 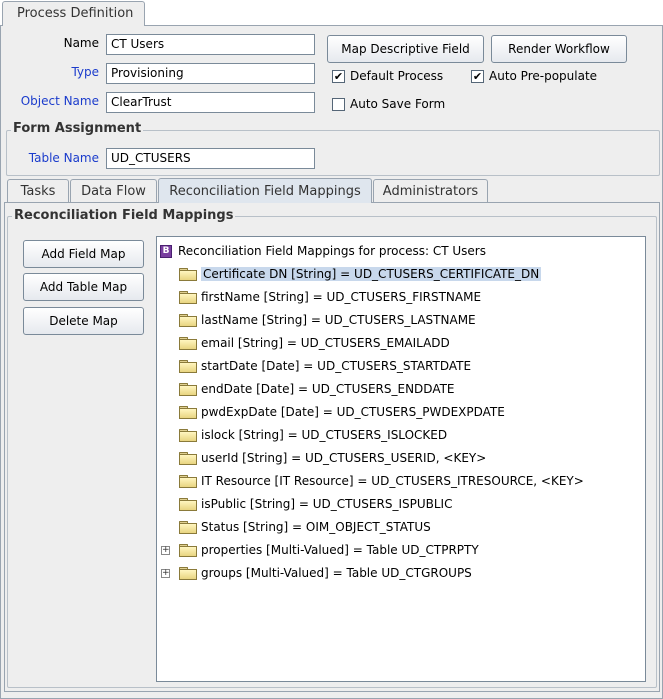 What do you see at coordinates (430, 190) in the screenshot?
I see `tab-administrators: Administrators` at bounding box center [430, 190].